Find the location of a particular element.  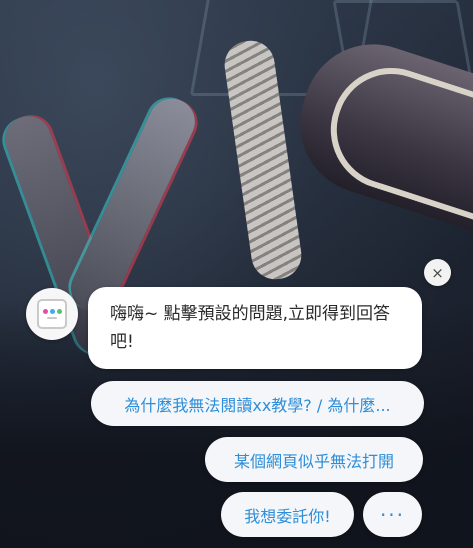

suggestion-button-commission: 我想委託你! is located at coordinates (287, 514).